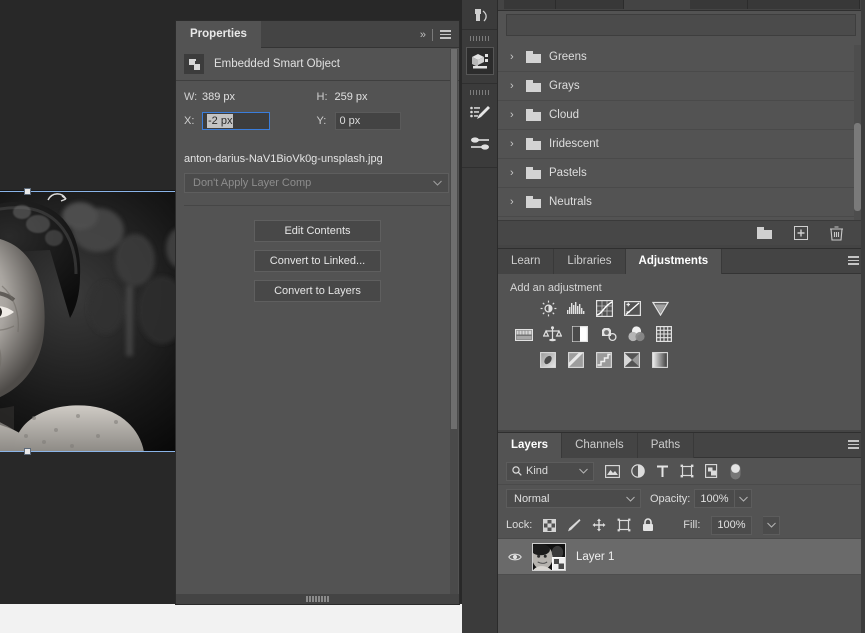 The height and width of the screenshot is (633, 865). What do you see at coordinates (681, 25) in the screenshot?
I see `swatches-search-input` at bounding box center [681, 25].